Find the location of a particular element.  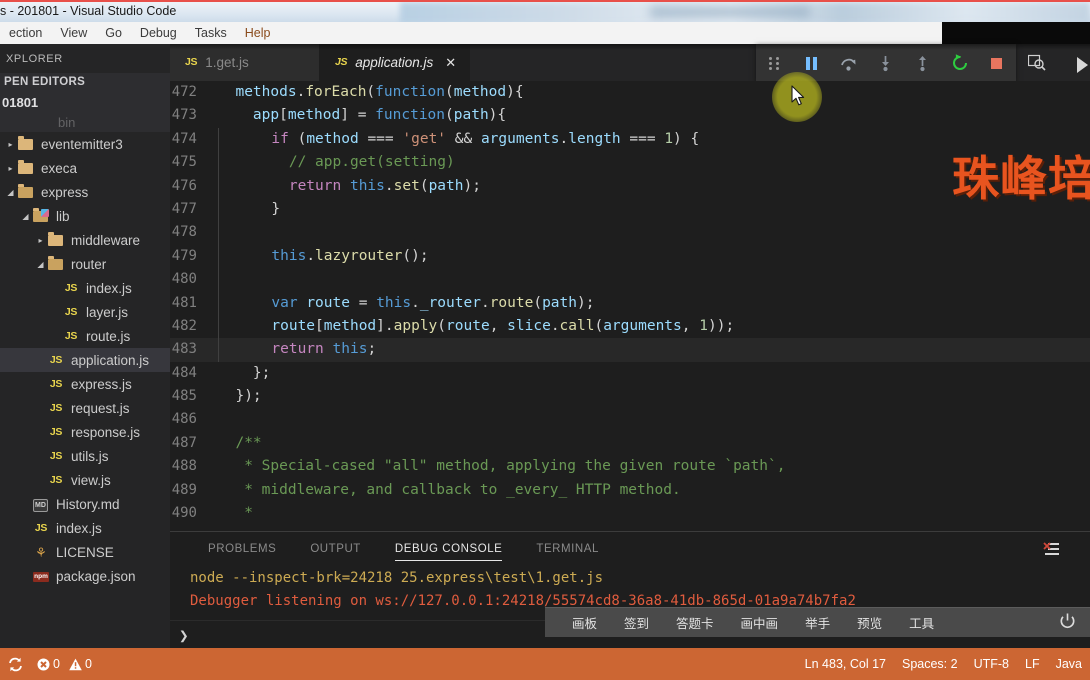

status-item-utf-8: UTF-8 is located at coordinates (991, 664).